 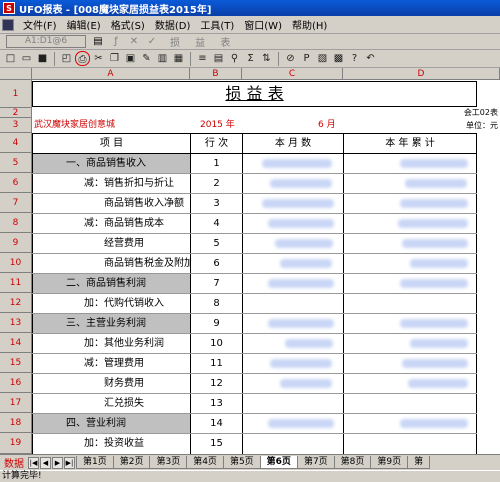 What do you see at coordinates (205, 462) in the screenshot?
I see `sheet-tab: 第4页` at bounding box center [205, 462].